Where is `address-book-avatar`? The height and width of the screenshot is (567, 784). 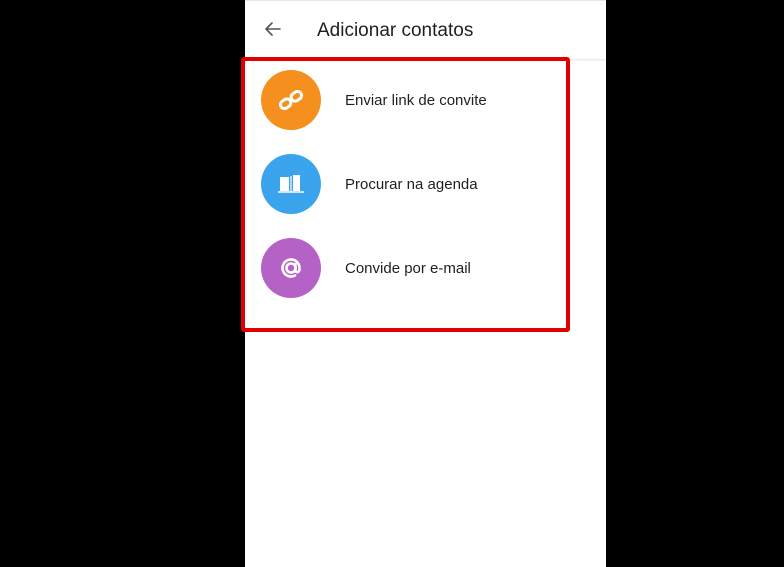
address-book-avatar is located at coordinates (291, 184).